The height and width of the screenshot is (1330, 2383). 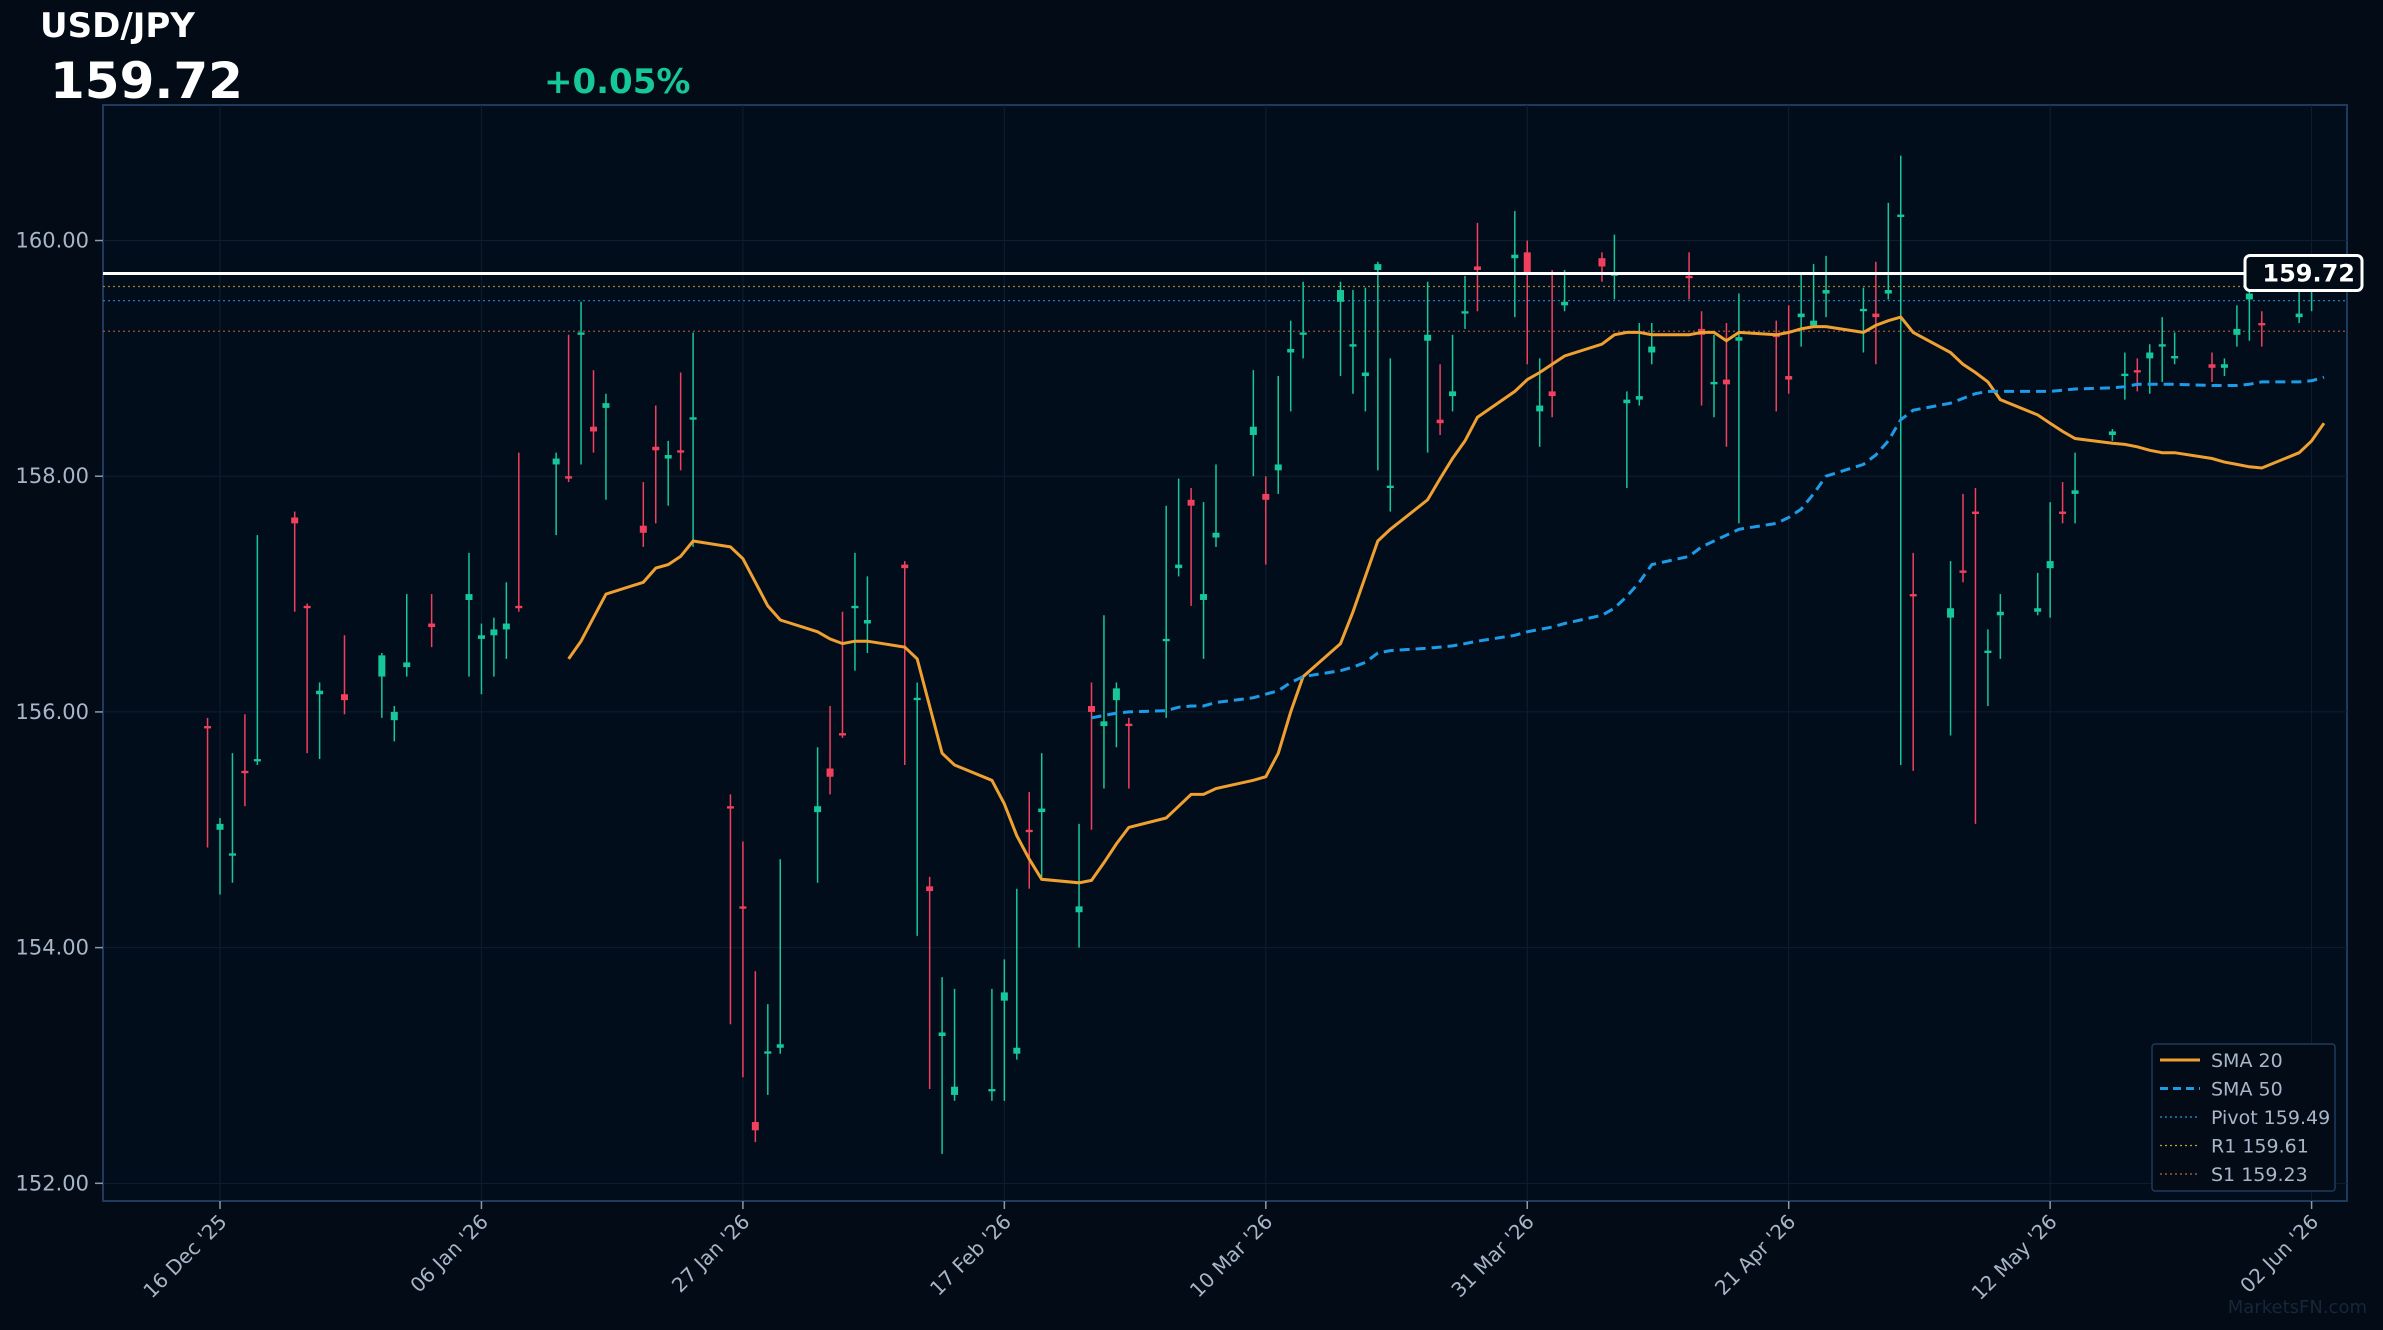 What do you see at coordinates (52, 241) in the screenshot?
I see `y-tick-label: 160.00` at bounding box center [52, 241].